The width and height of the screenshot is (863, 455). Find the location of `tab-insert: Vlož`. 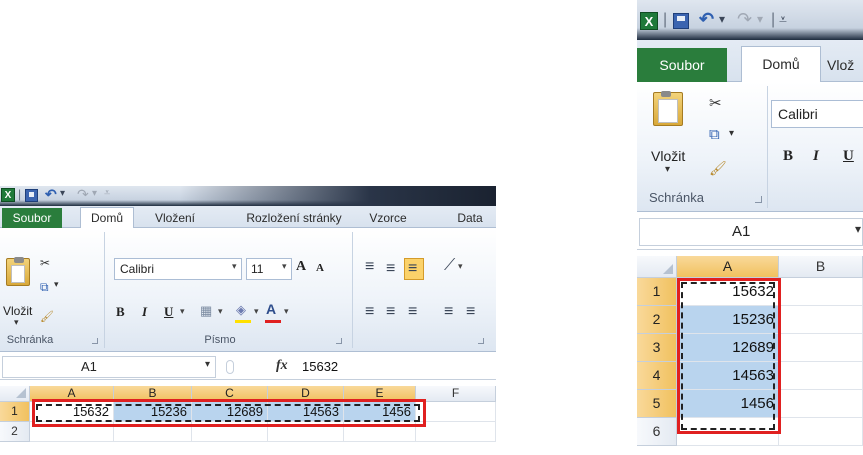

tab-insert: Vlož is located at coordinates (845, 65).